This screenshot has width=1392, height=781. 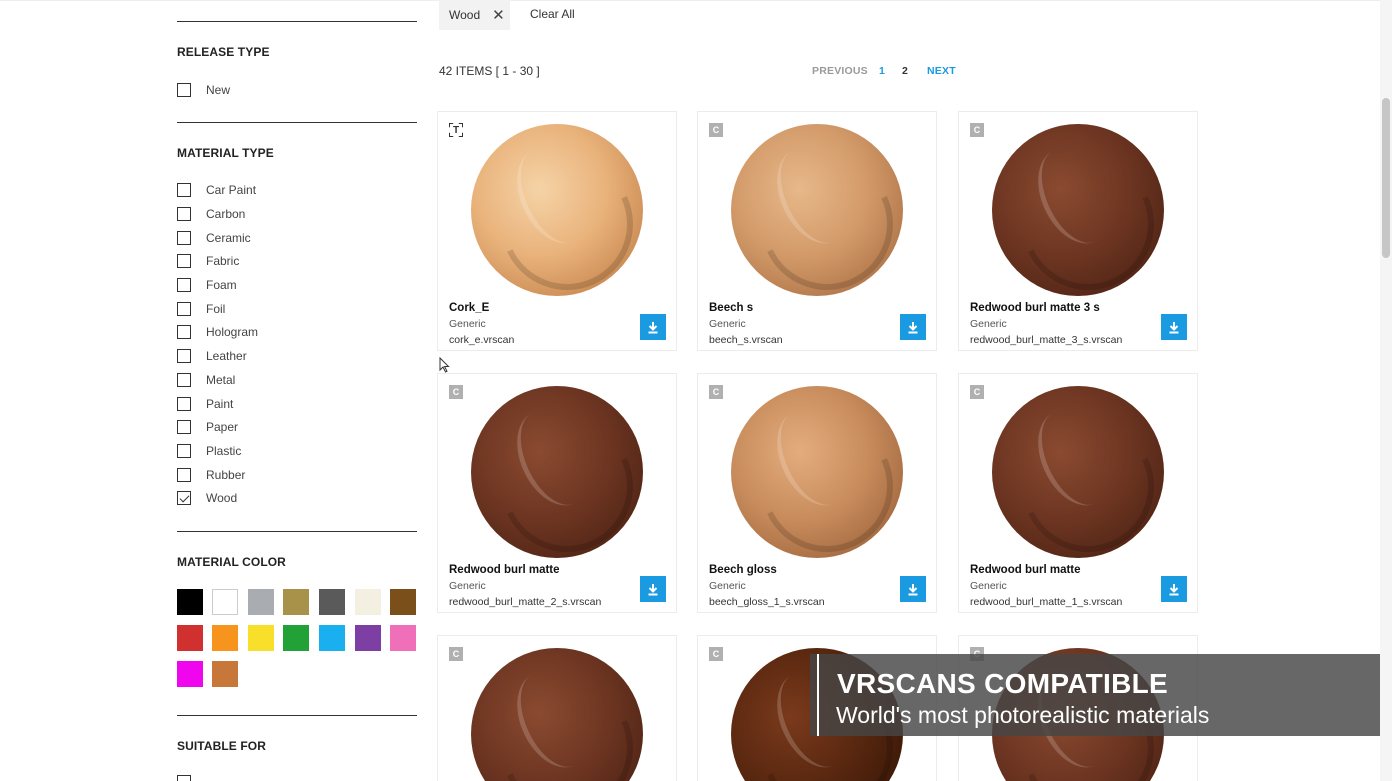 What do you see at coordinates (261, 602) in the screenshot?
I see `color-swatch-grey` at bounding box center [261, 602].